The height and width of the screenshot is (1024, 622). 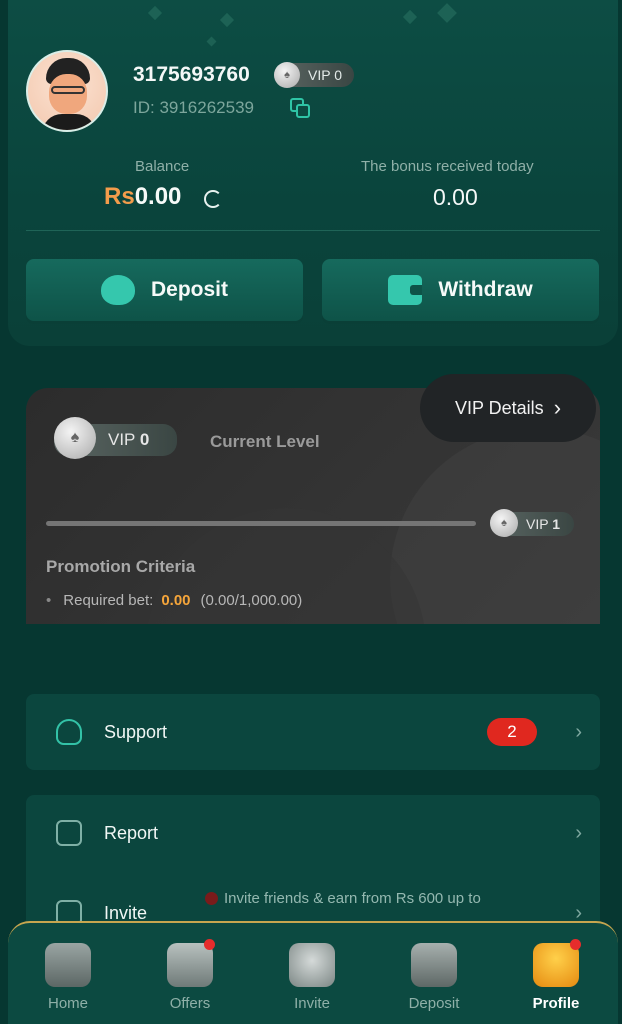 I want to click on tab-deposit: Deposit, so click(x=434, y=977).